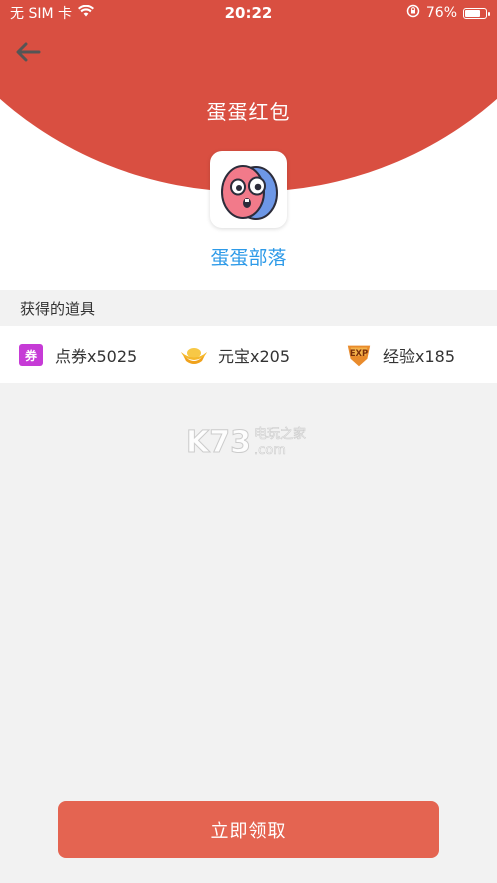 This screenshot has width=497, height=883. Describe the element at coordinates (194, 355) in the screenshot. I see `gold-ingot-icon` at that location.